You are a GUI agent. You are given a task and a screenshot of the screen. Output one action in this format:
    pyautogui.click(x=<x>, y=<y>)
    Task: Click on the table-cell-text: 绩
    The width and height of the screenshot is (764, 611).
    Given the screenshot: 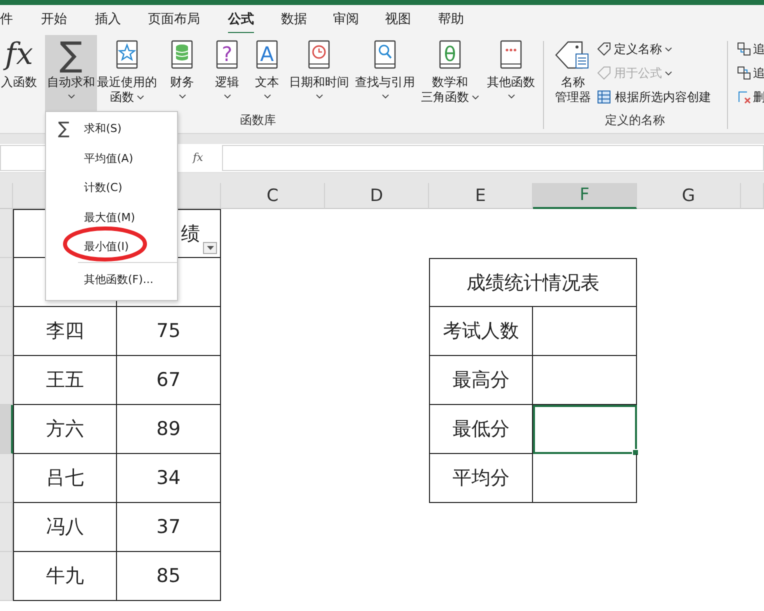 What is the action you would take?
    pyautogui.click(x=190, y=234)
    